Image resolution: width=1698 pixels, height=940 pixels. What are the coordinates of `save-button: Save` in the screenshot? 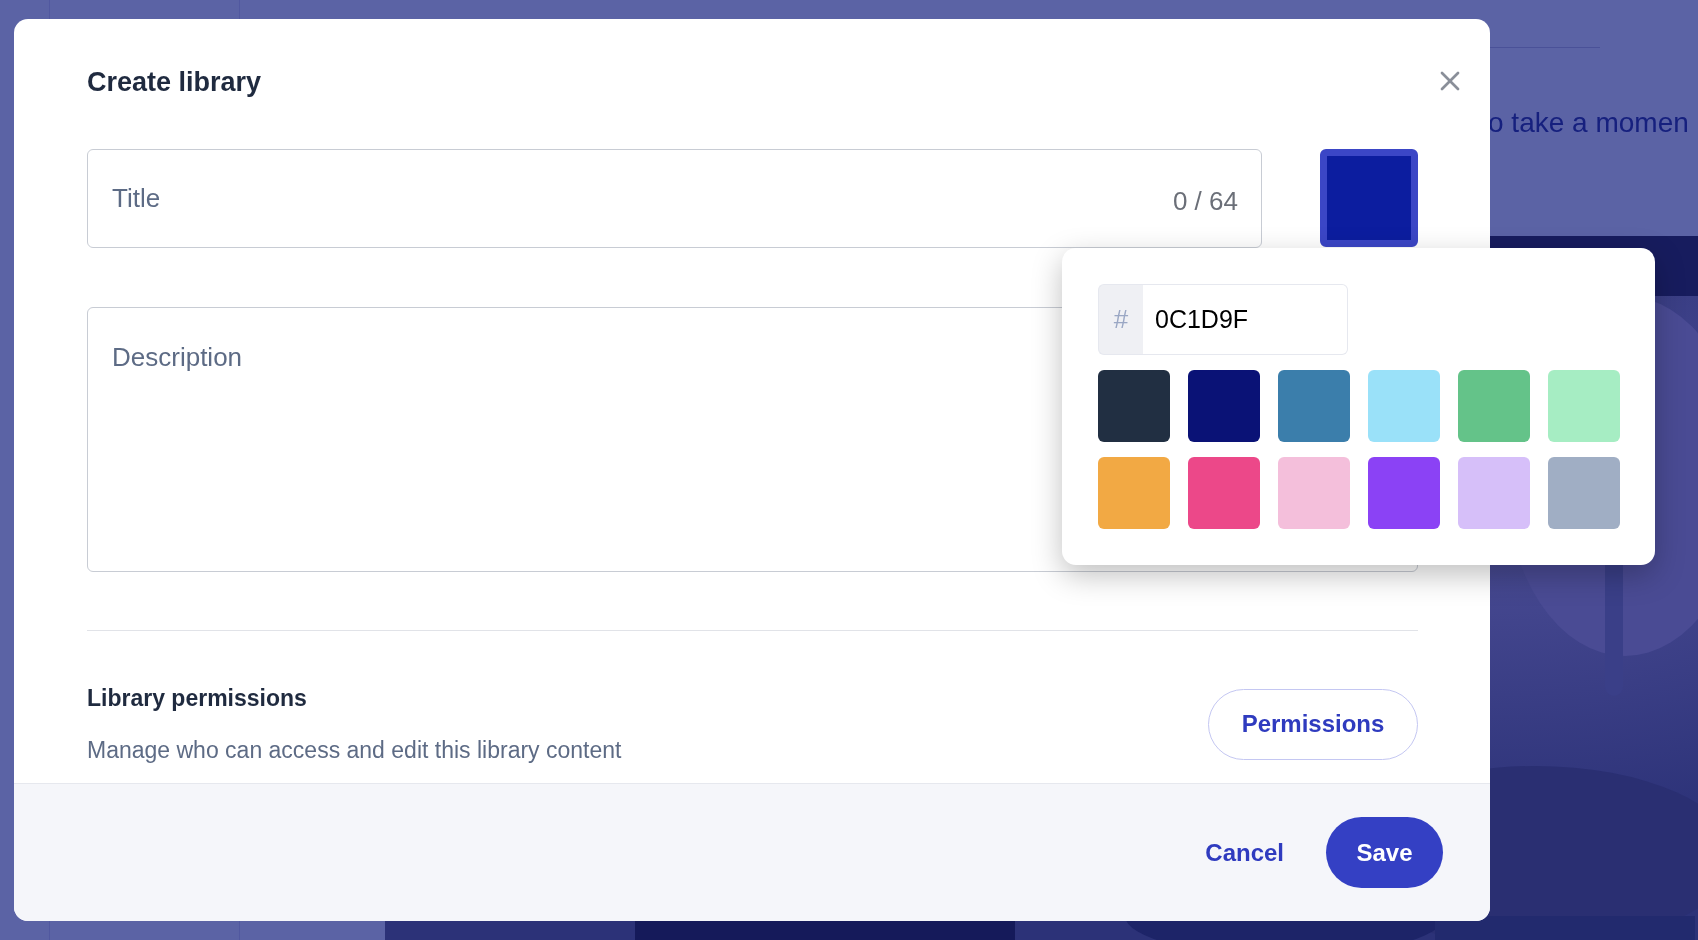 It's located at (1384, 852).